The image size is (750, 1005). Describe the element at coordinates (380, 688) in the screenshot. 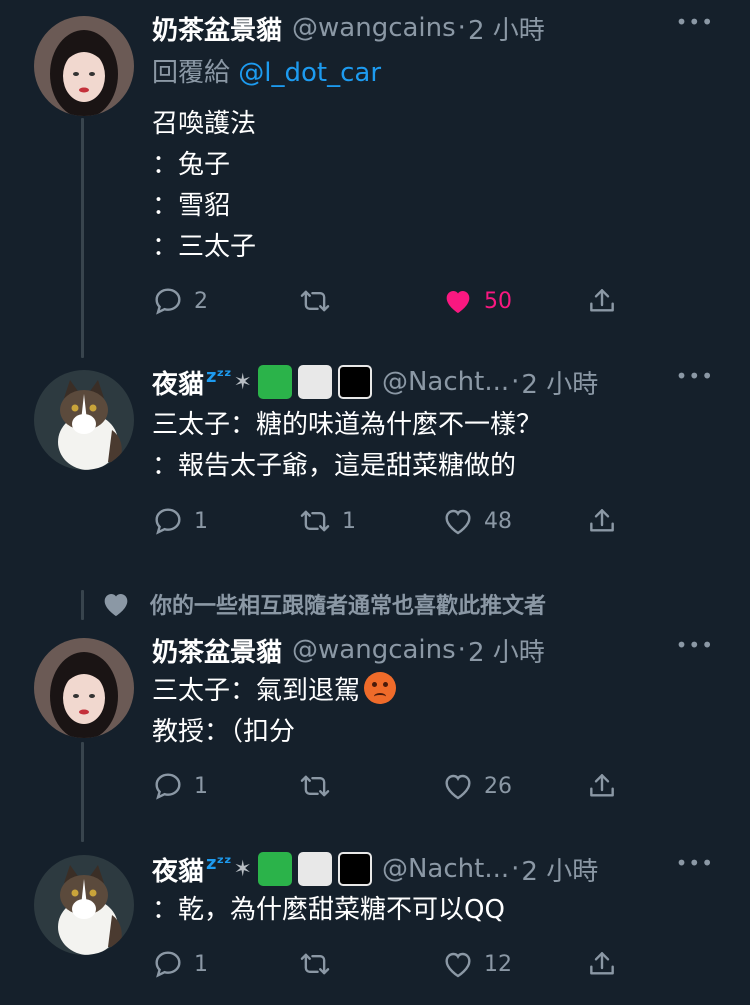

I see `angry-face-emoji` at that location.